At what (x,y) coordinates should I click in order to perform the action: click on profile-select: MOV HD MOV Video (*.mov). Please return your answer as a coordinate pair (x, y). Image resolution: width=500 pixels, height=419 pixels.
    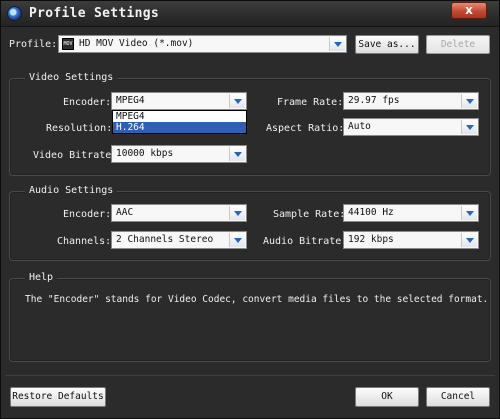
    Looking at the image, I should click on (202, 44).